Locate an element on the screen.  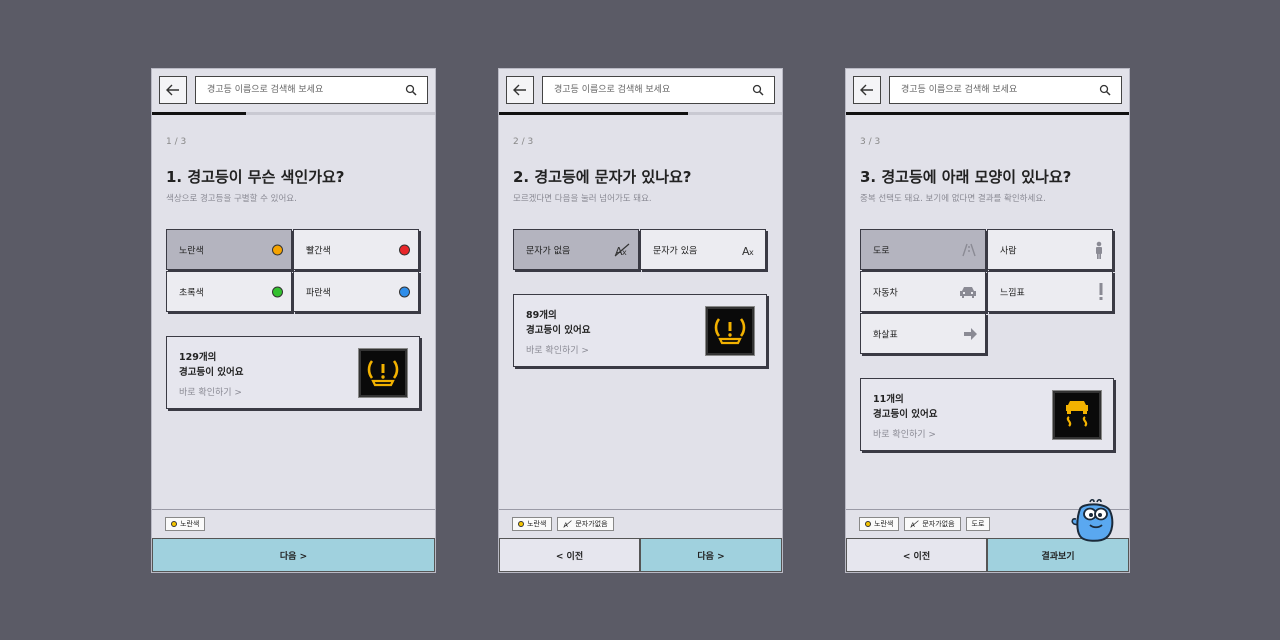
option-label: 화살표 is located at coordinates (885, 335).